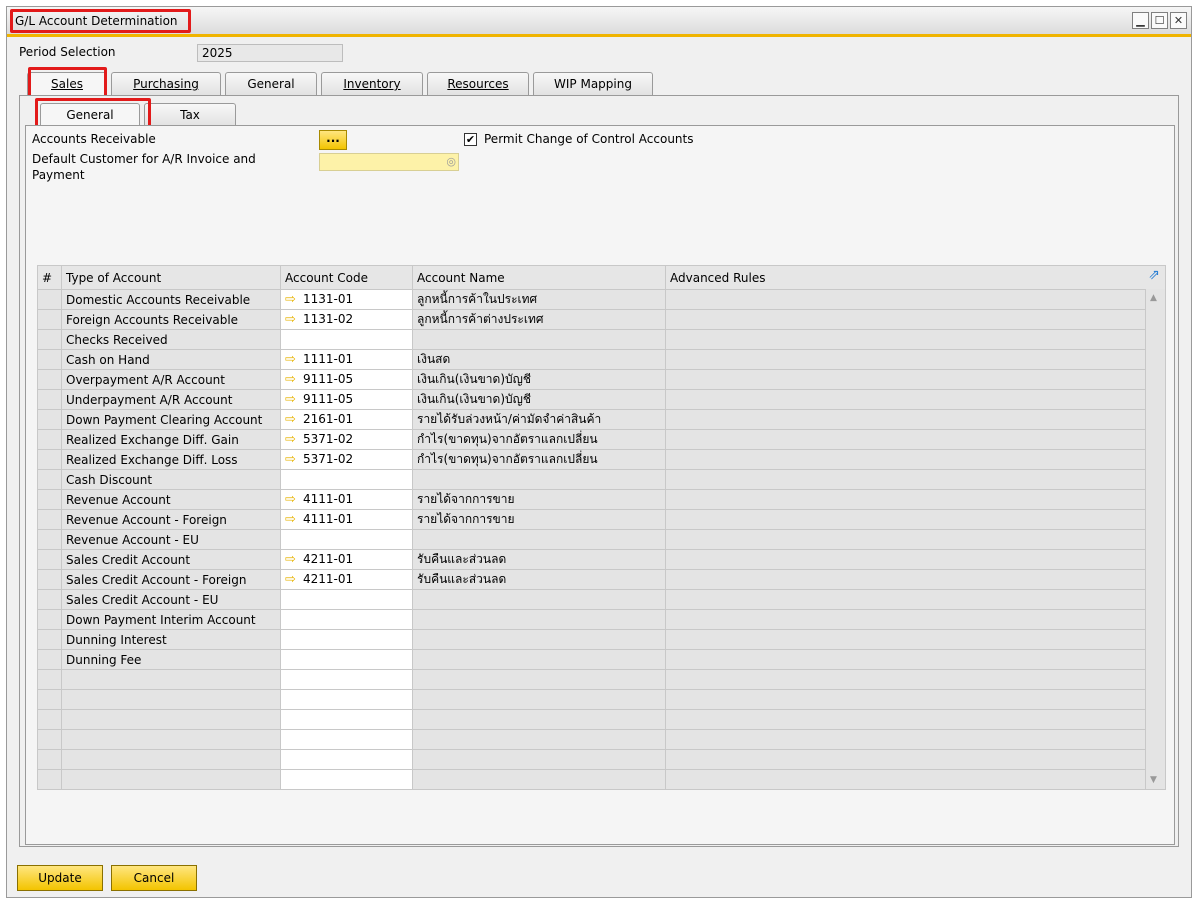 The image size is (1199, 904). I want to click on tab-inventory: Inventory, so click(372, 83).